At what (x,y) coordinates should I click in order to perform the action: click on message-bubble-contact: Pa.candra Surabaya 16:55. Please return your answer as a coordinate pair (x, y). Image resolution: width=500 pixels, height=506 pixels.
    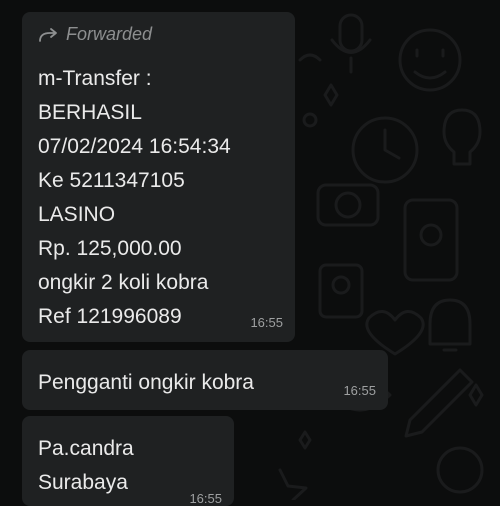
    Looking at the image, I should click on (128, 461).